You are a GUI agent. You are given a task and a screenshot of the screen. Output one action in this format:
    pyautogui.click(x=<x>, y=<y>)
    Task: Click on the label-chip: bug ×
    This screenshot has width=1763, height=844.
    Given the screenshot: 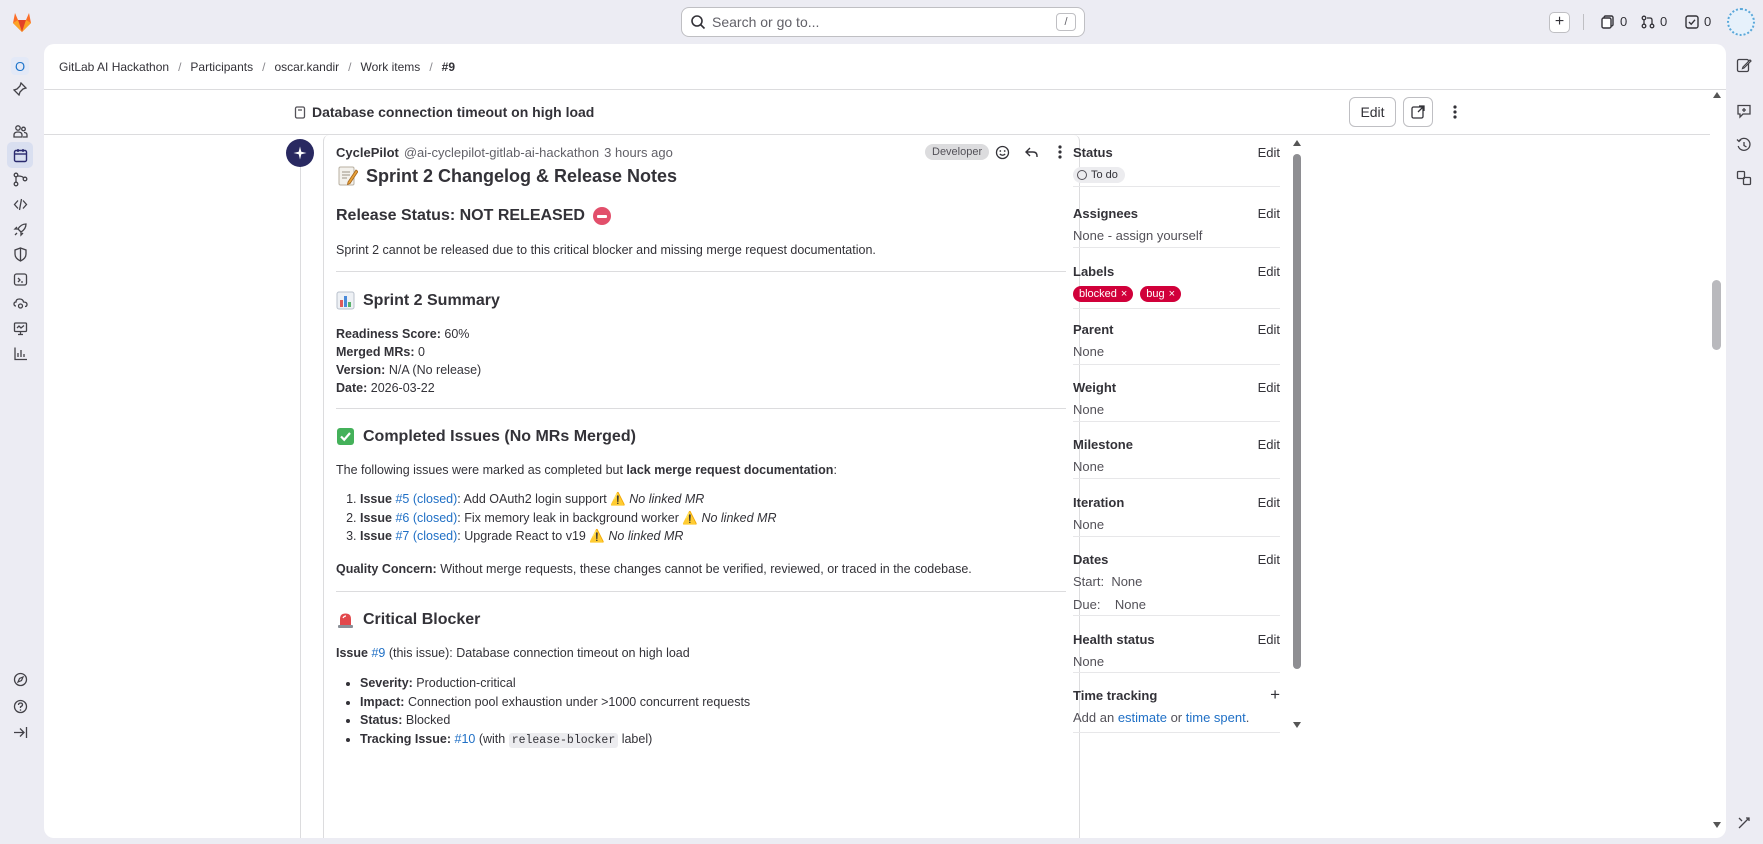 What is the action you would take?
    pyautogui.click(x=1161, y=294)
    